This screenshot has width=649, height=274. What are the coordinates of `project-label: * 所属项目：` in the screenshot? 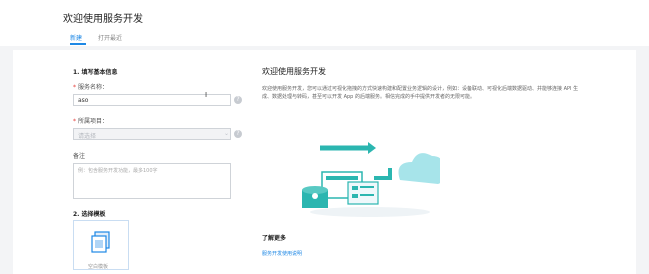 It's located at (91, 121).